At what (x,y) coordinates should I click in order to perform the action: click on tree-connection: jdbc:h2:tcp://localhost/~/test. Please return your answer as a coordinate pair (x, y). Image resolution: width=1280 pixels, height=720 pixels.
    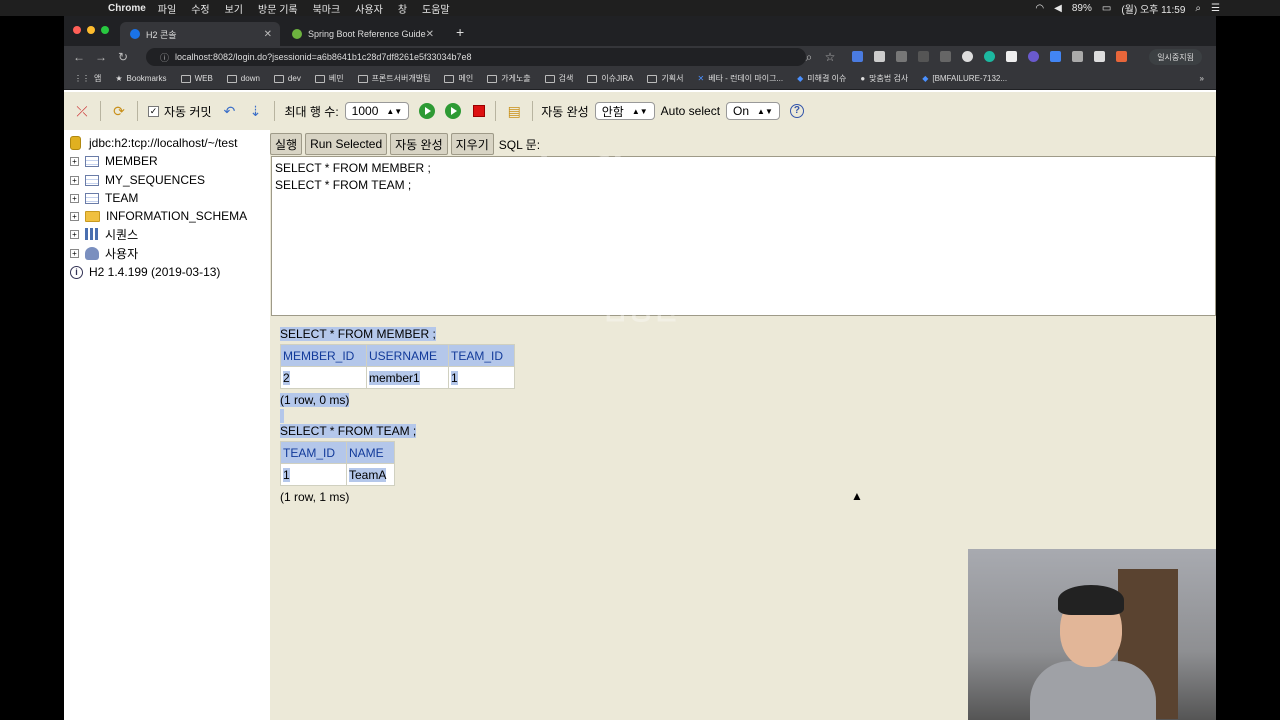
    Looking at the image, I should click on (153, 143).